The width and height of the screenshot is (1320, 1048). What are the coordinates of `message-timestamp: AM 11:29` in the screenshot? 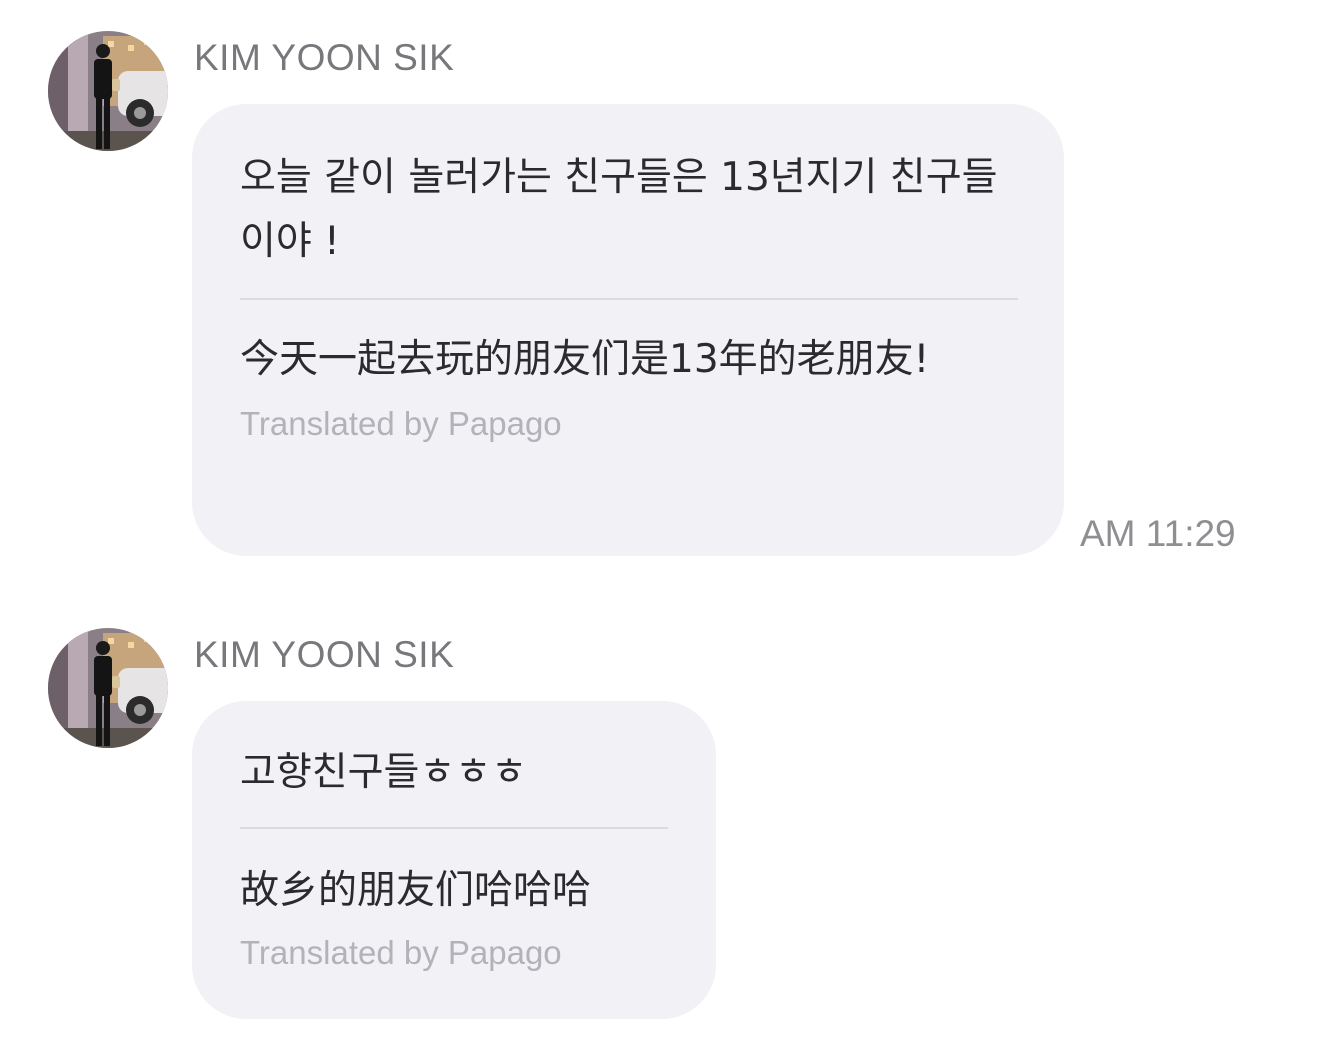 It's located at (1158, 533).